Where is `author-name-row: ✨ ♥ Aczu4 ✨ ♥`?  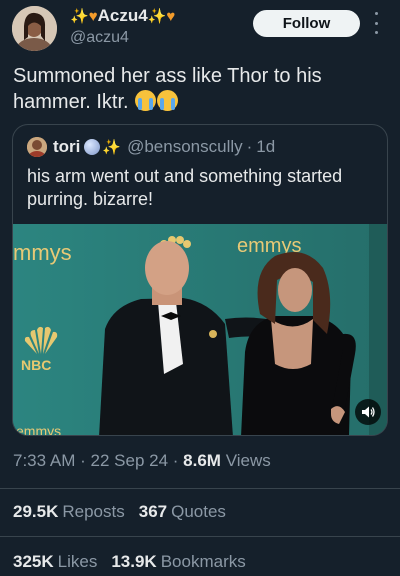
author-name-row: ✨ ♥ Aczu4 ✨ ♥ is located at coordinates (122, 16).